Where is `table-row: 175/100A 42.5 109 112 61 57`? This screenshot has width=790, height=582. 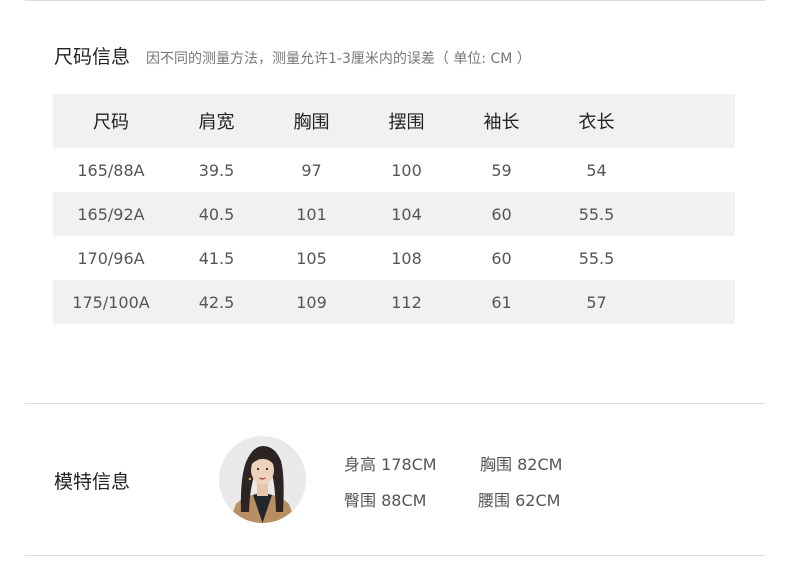 table-row: 175/100A 42.5 109 112 61 57 is located at coordinates (394, 302).